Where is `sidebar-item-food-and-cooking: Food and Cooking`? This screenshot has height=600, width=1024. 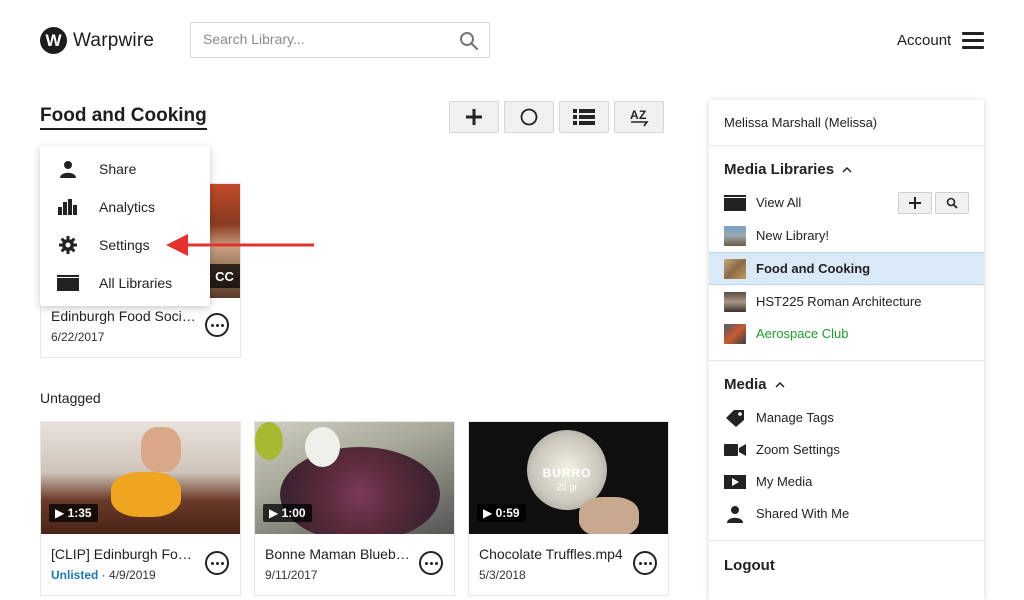
sidebar-item-food-and-cooking: Food and Cooking is located at coordinates (846, 268).